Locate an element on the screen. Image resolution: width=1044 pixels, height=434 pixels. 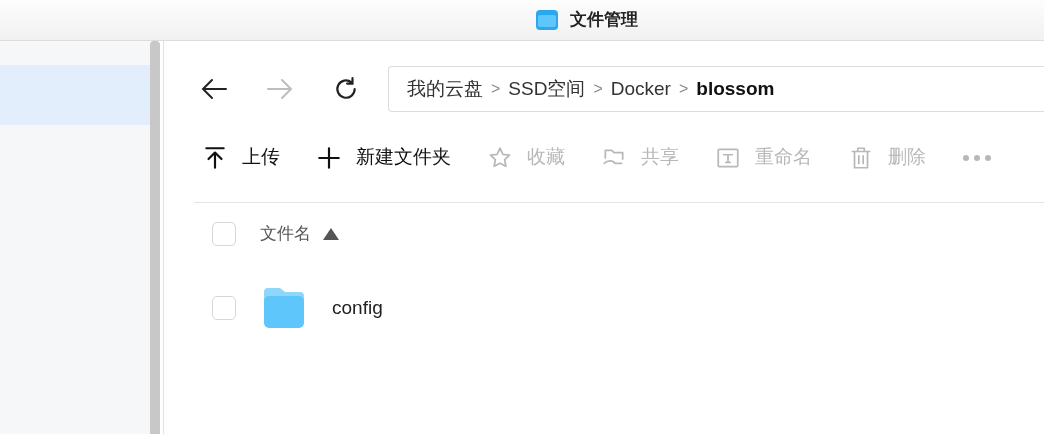
trash-icon is located at coordinates (861, 157).